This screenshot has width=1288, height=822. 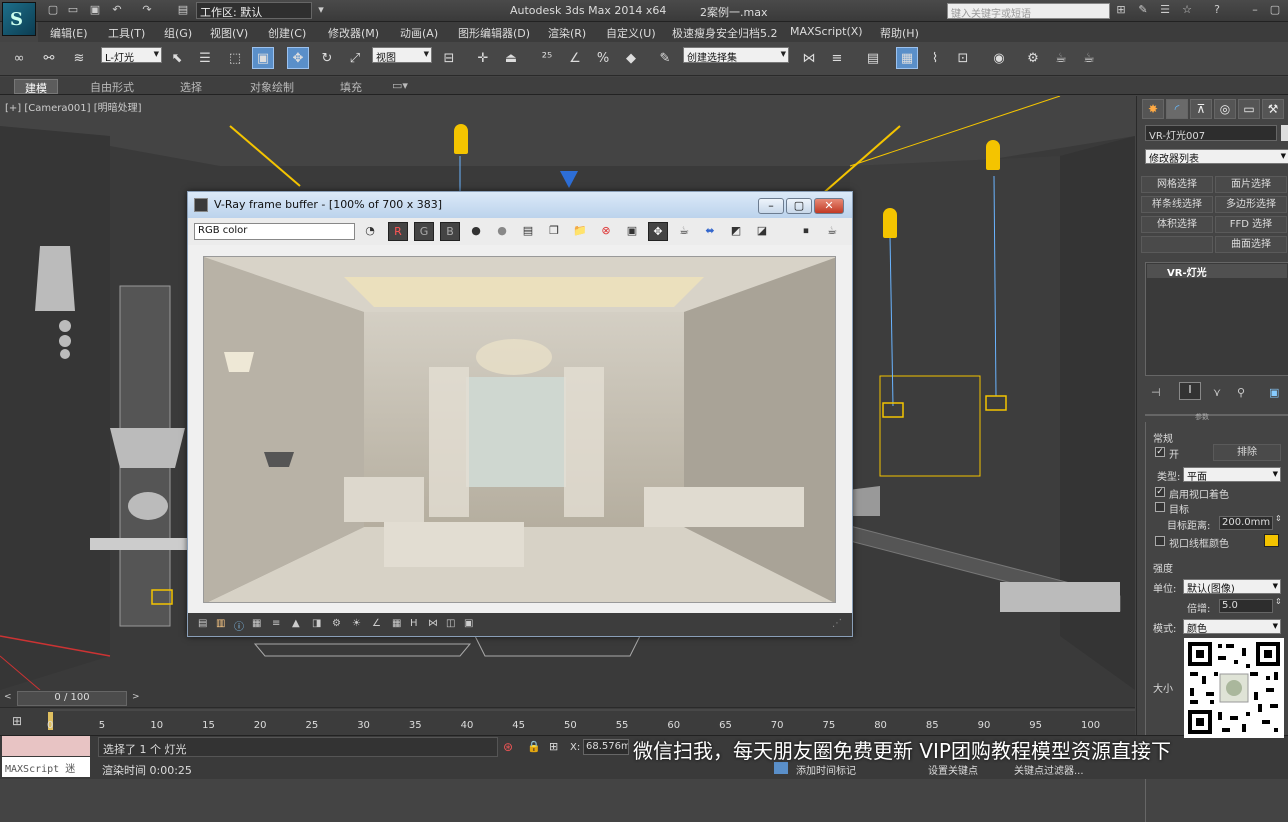 I want to click on ribbon-tab-freeform: 自由形式, so click(x=112, y=86).